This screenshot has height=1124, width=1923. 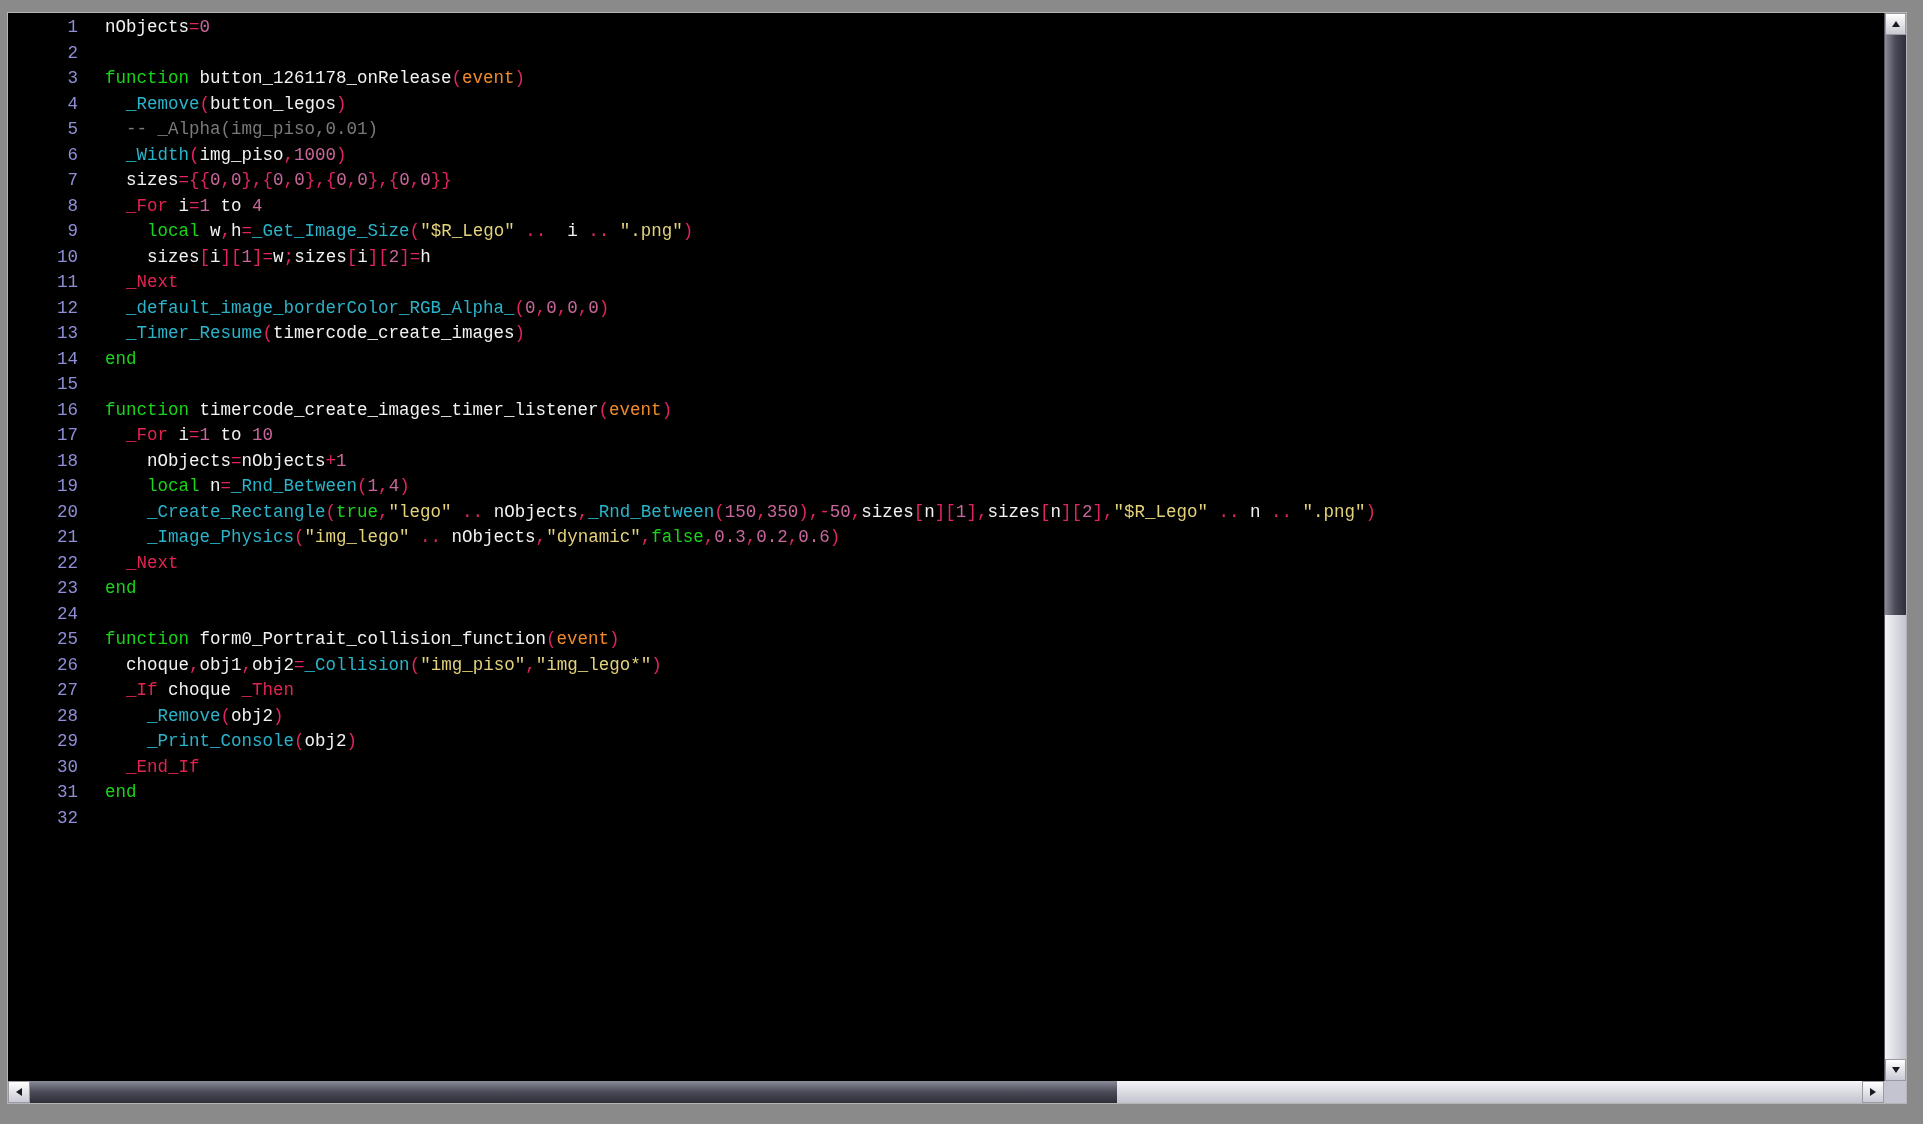 I want to click on line-number: 7, so click(x=72, y=180).